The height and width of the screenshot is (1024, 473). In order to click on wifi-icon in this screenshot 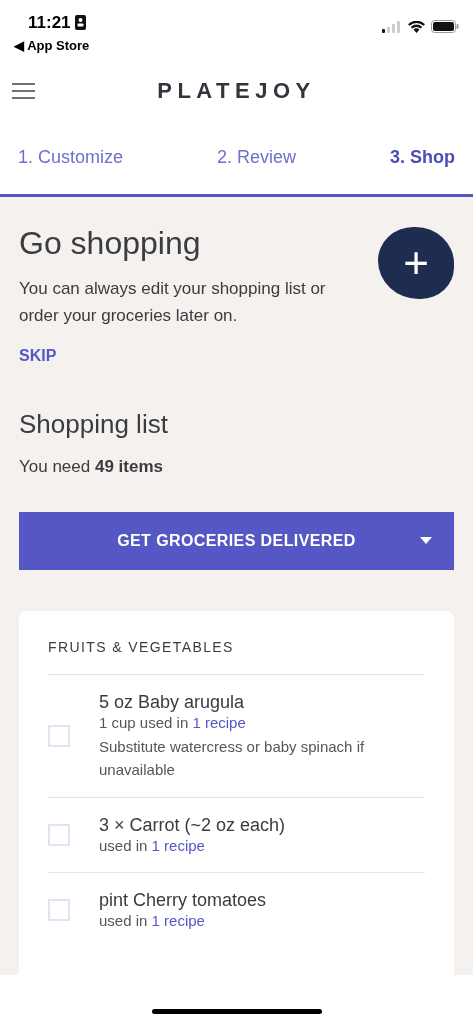, I will do `click(416, 26)`.